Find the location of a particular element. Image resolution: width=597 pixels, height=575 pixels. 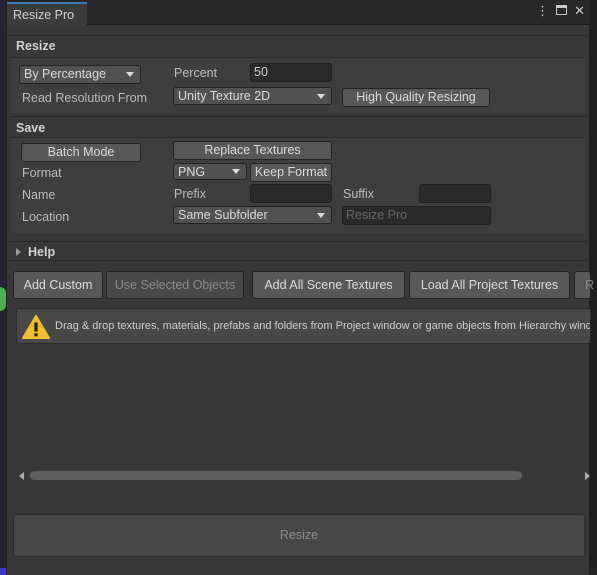

suffix-input is located at coordinates (455, 193).